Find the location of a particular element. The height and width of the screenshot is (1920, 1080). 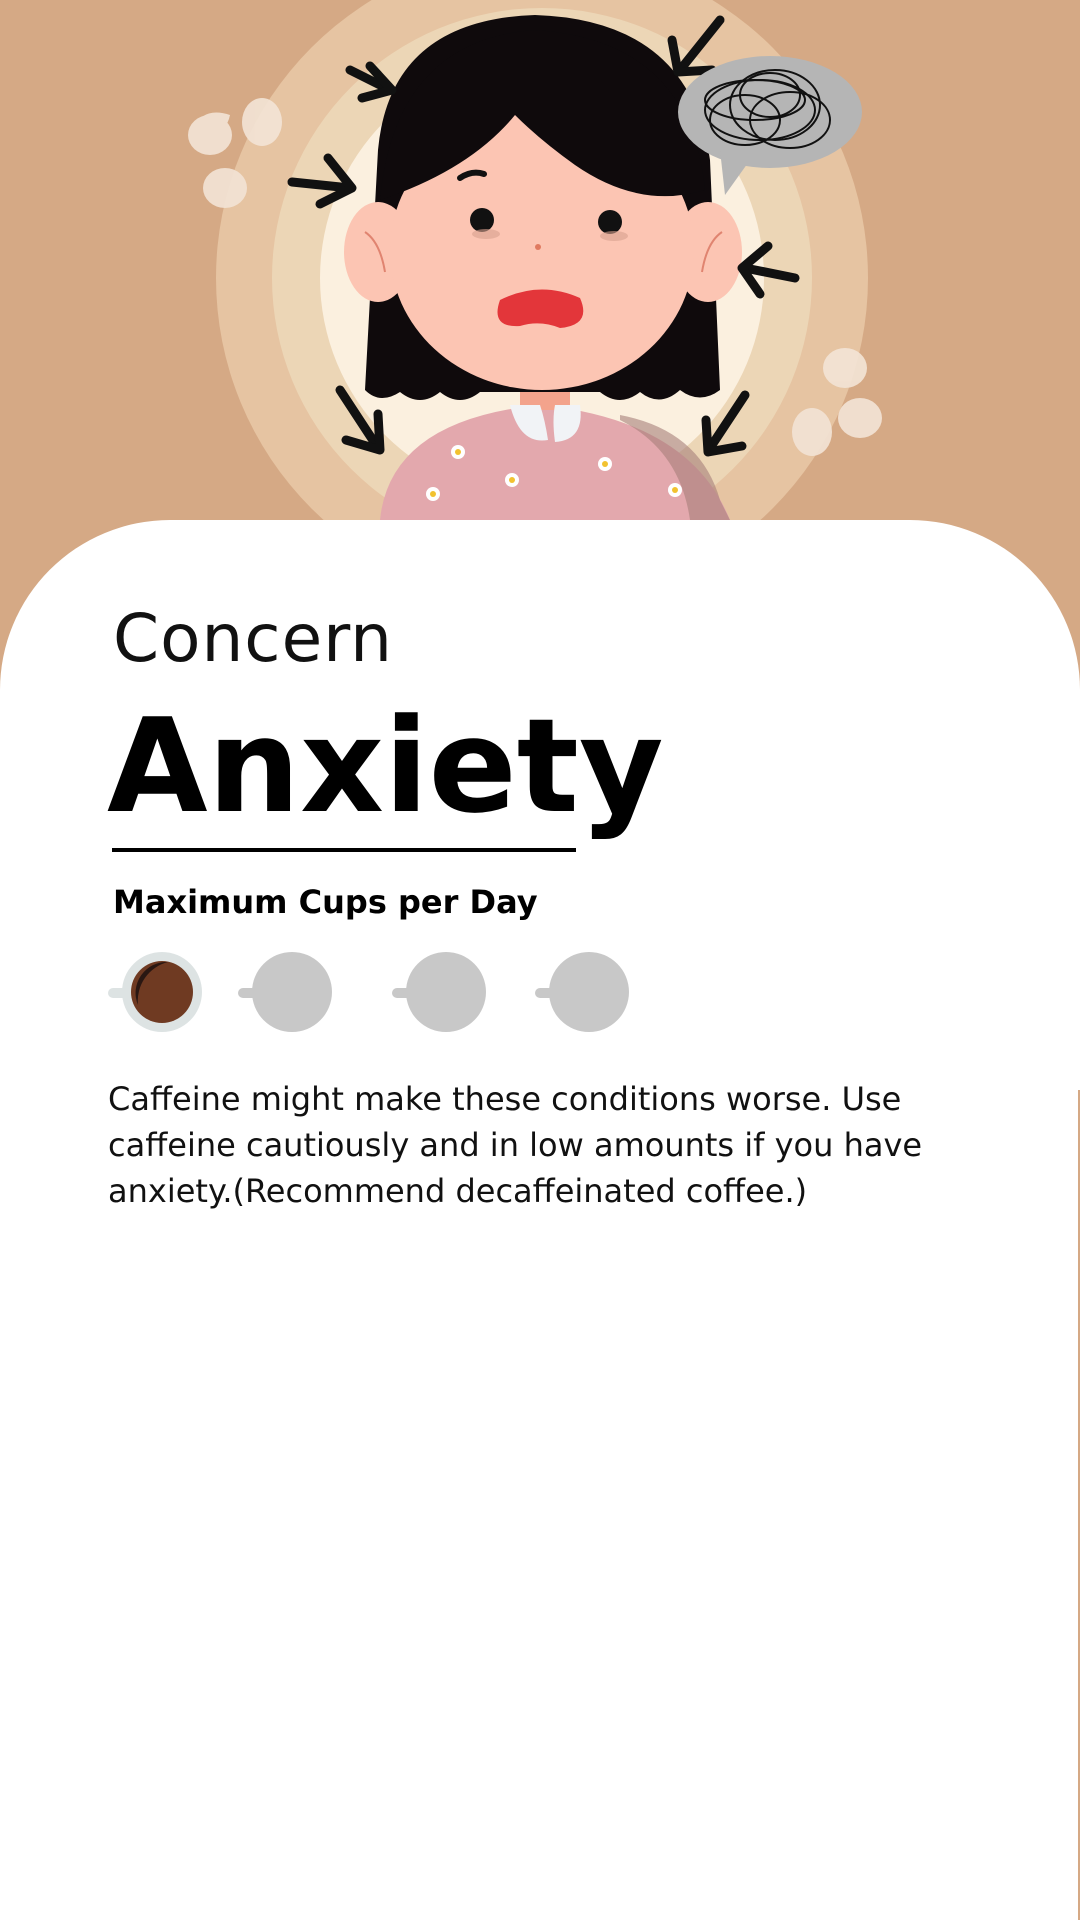

cups-indicator is located at coordinates (540, 995).